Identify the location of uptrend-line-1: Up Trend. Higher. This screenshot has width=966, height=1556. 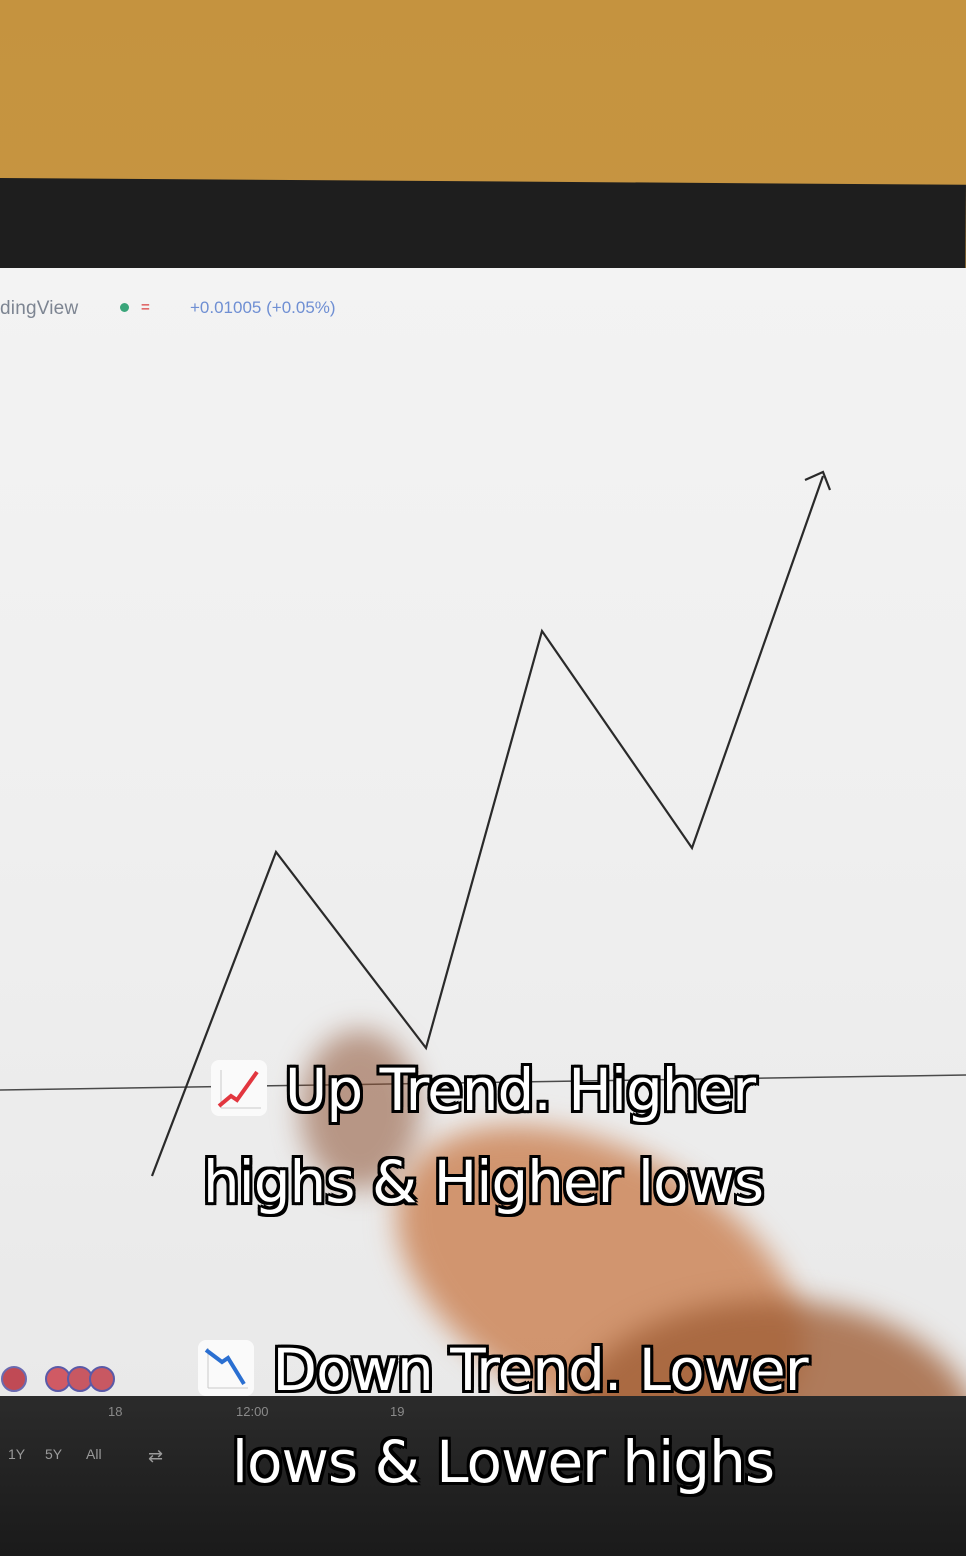
(520, 1090).